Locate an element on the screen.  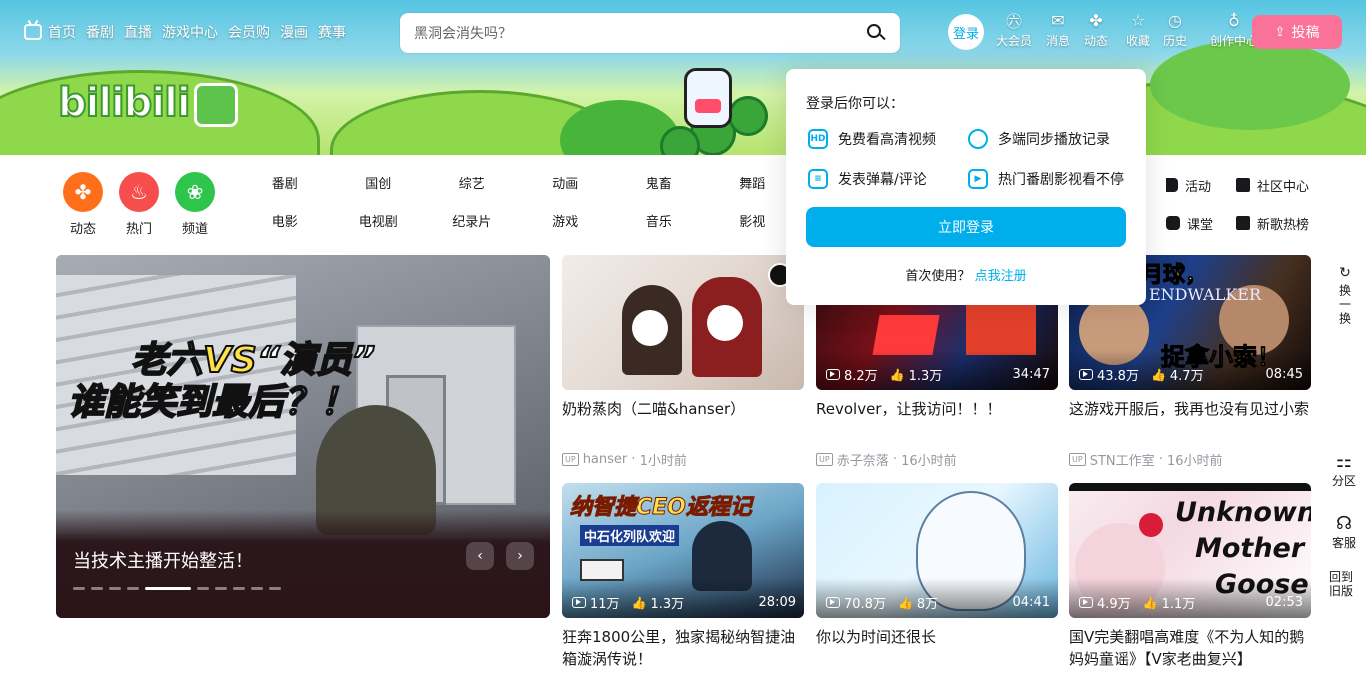
partition-button: ⚏ 分区 is located at coordinates (1344, 469).